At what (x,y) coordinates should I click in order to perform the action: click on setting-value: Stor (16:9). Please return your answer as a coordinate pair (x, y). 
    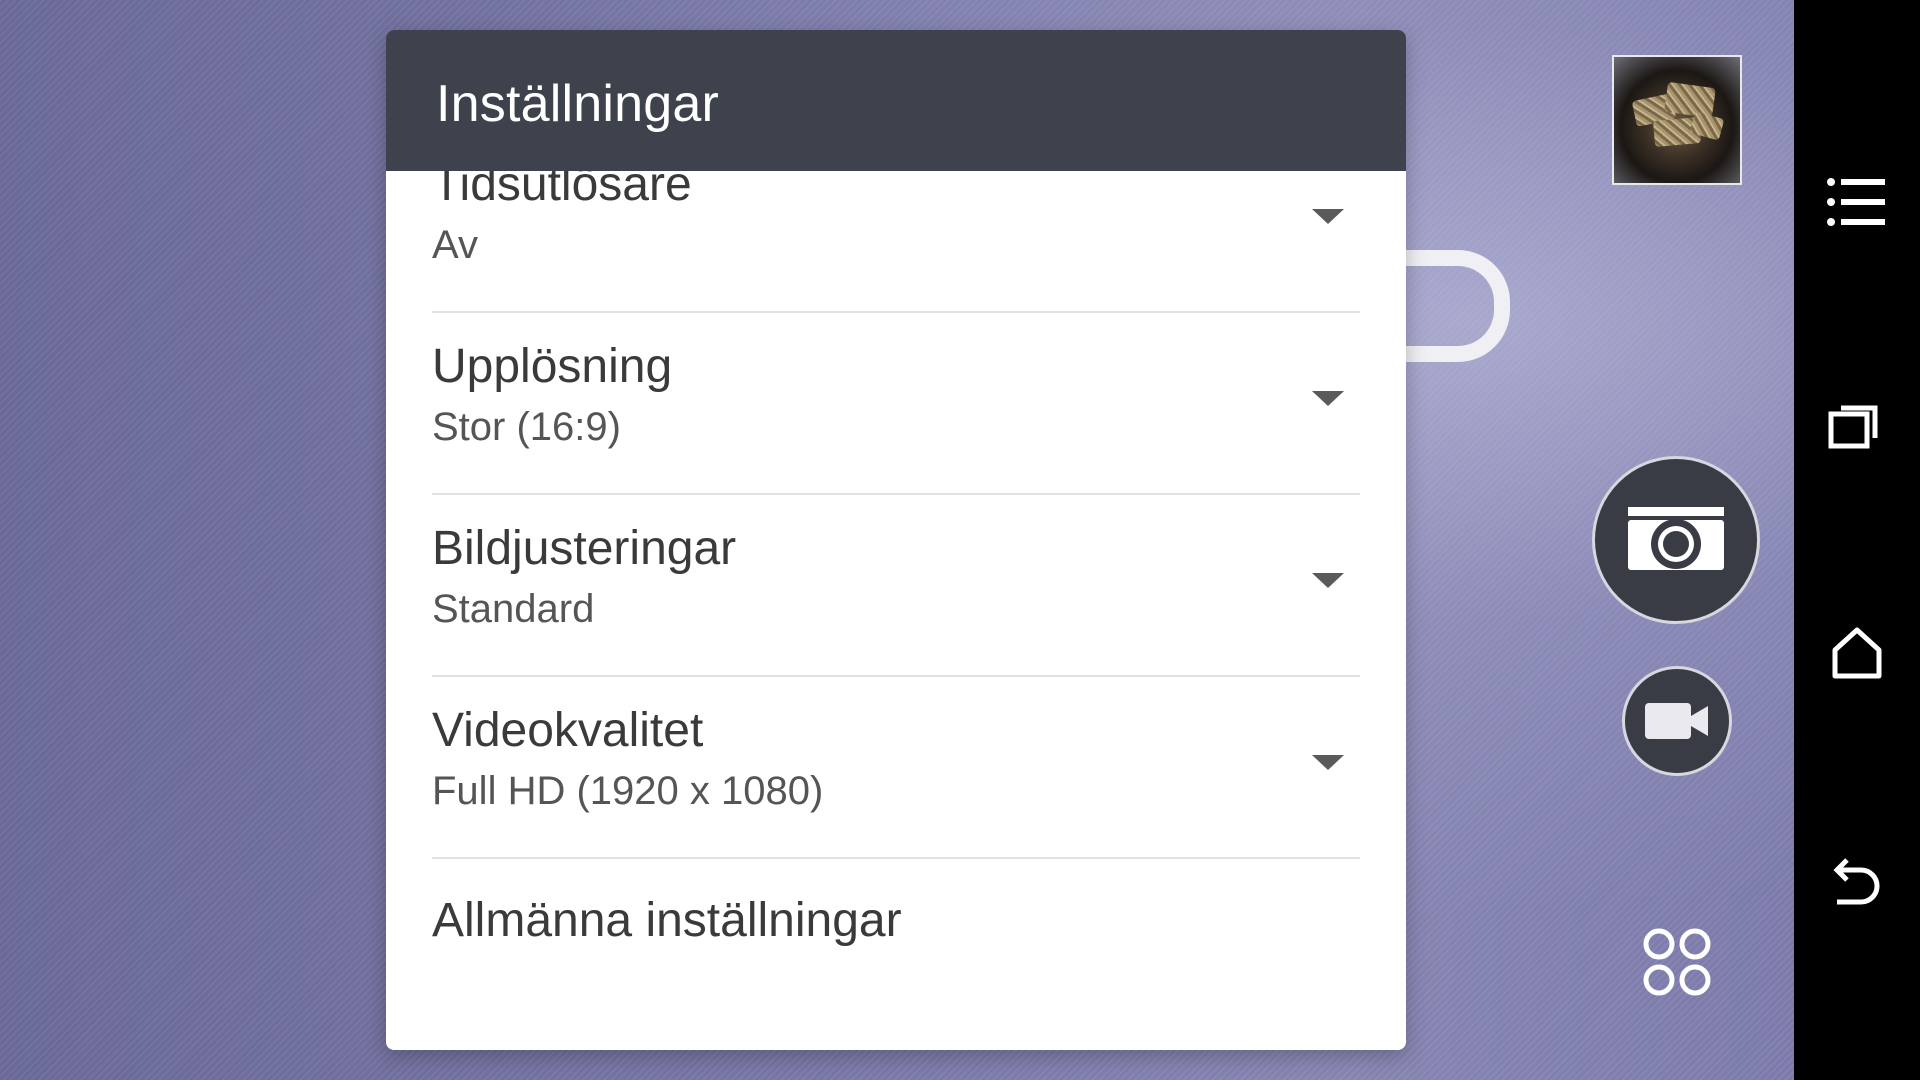
    Looking at the image, I should click on (526, 427).